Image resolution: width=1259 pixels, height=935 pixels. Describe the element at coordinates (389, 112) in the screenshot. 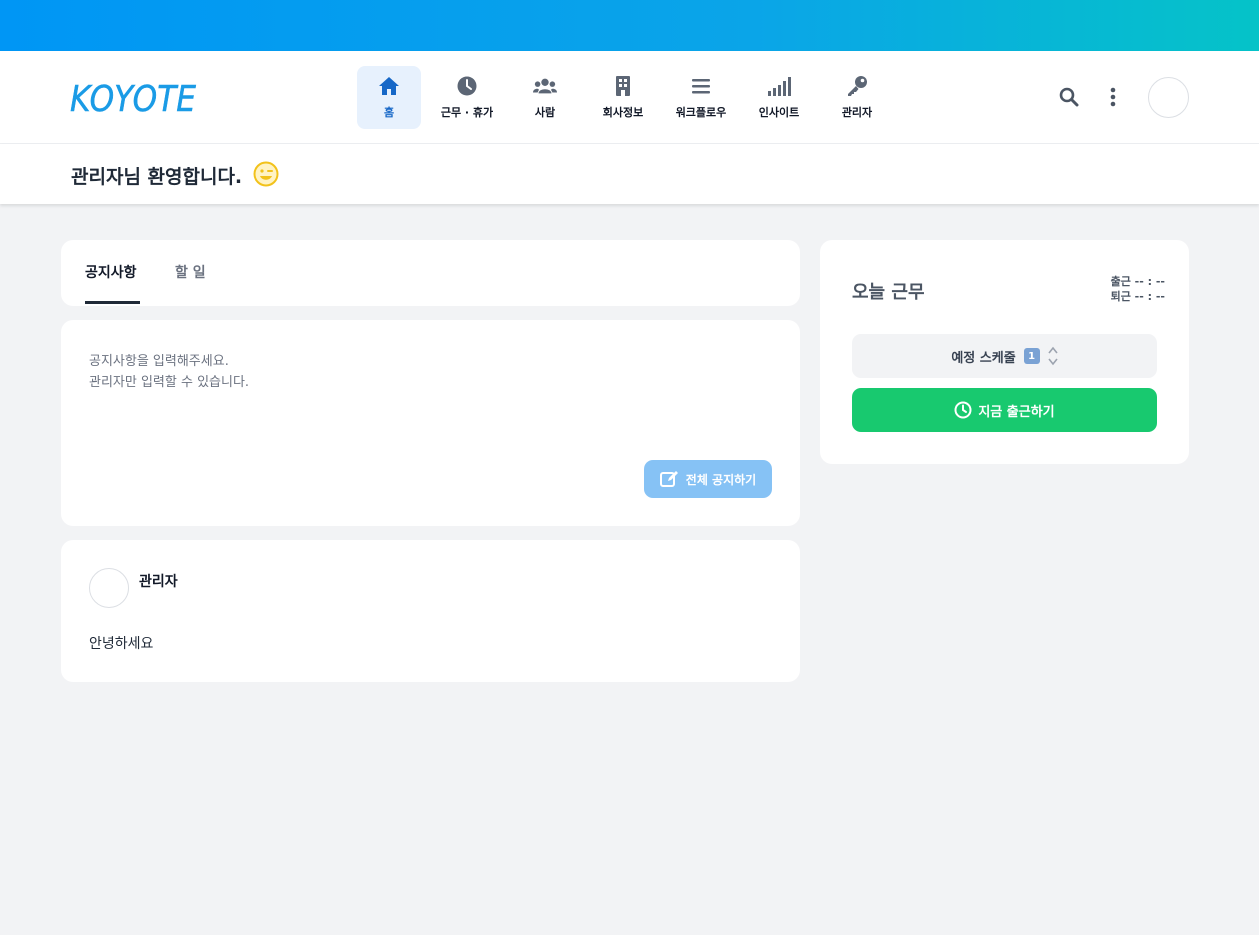

I see `nav-label: 홈` at that location.